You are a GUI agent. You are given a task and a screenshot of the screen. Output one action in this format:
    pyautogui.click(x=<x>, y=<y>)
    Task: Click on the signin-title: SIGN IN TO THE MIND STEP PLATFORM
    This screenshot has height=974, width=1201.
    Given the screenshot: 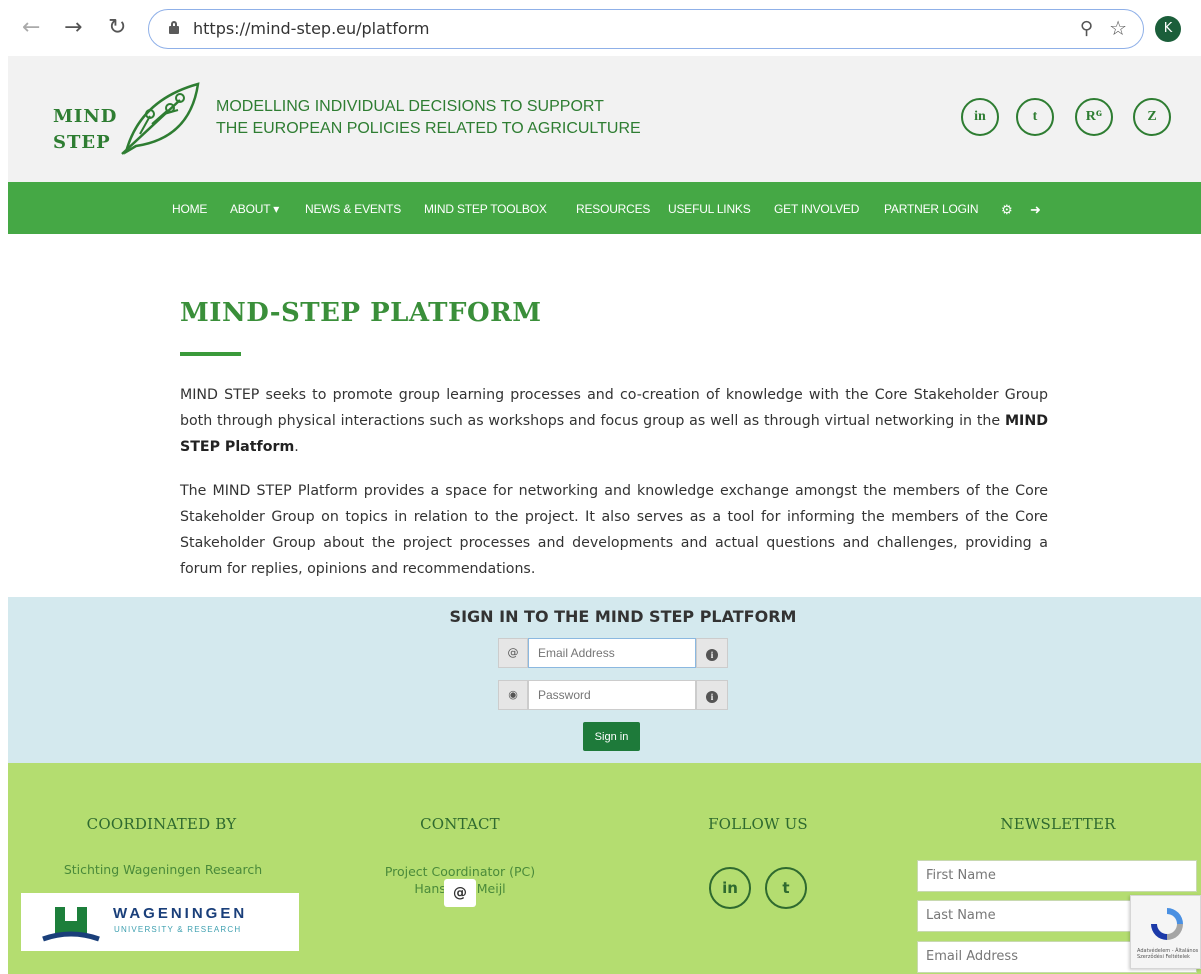 What is the action you would take?
    pyautogui.click(x=623, y=616)
    